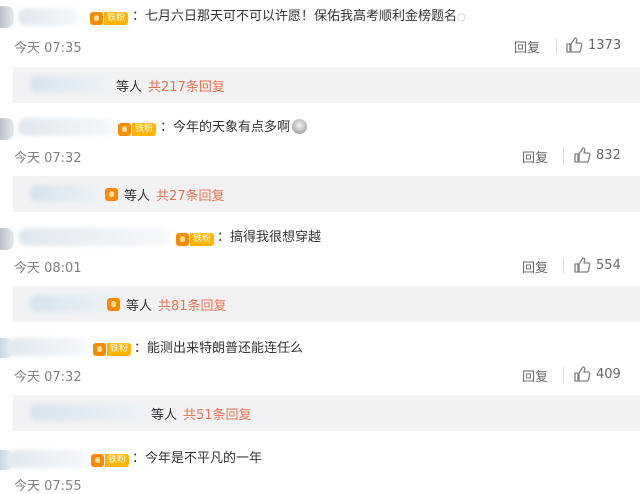  Describe the element at coordinates (300, 126) in the screenshot. I see `doge-emoji-icon` at that location.